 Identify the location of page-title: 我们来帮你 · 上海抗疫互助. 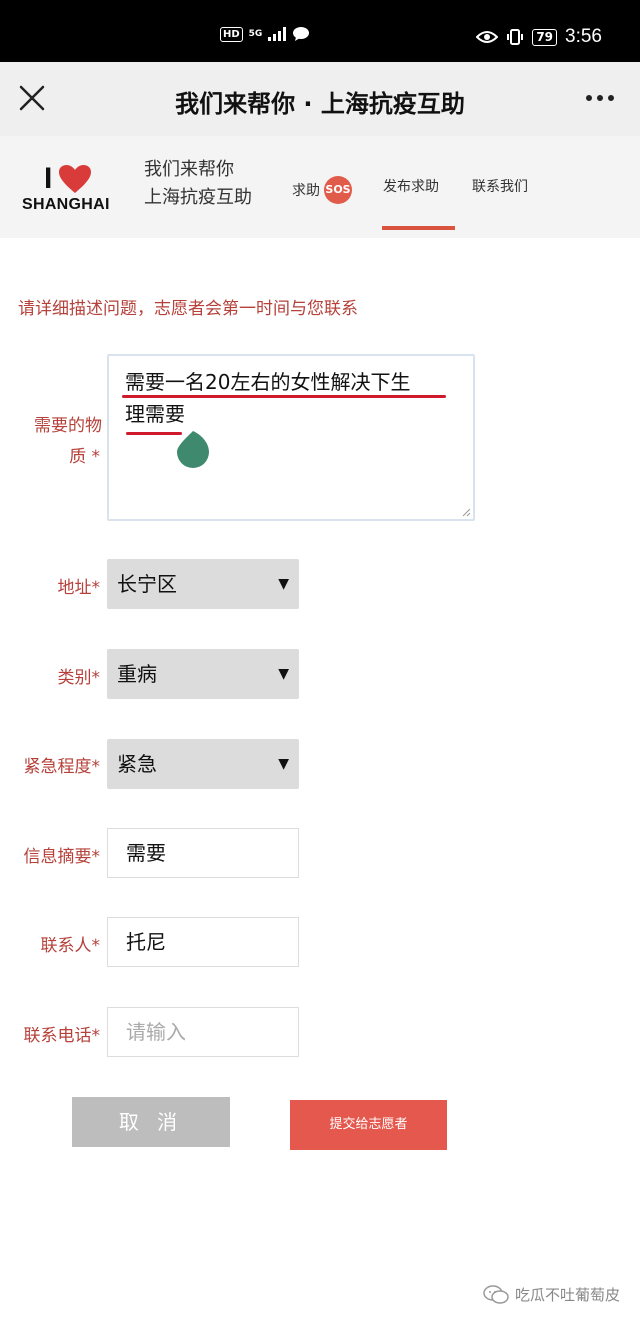
(320, 104).